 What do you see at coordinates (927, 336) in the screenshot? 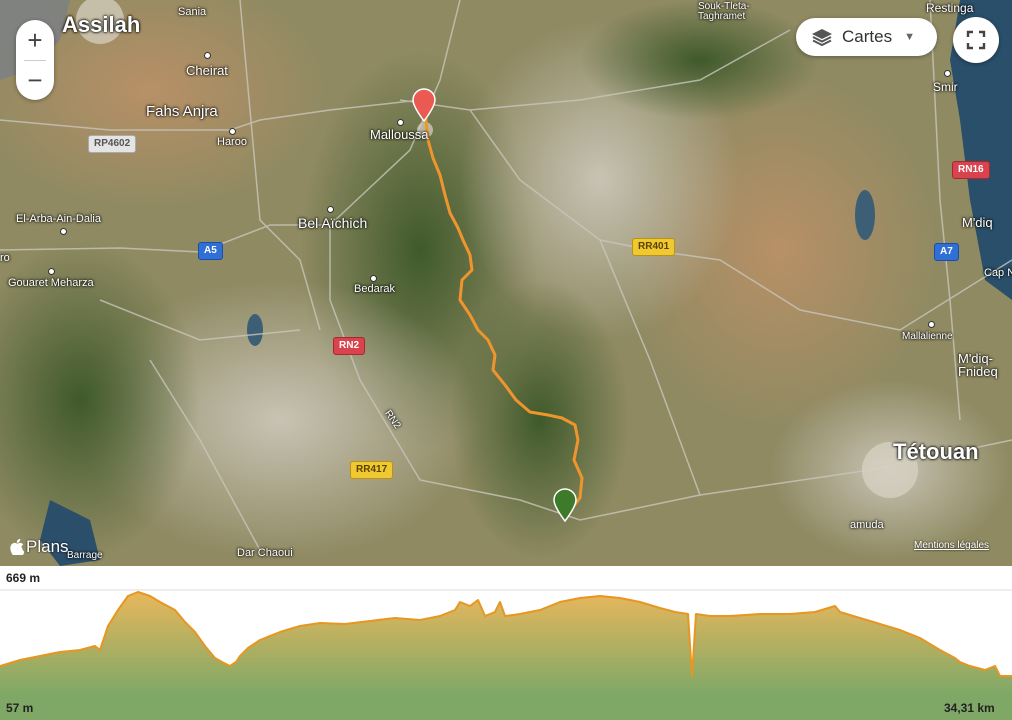
I see `place-label: Mallalienne` at bounding box center [927, 336].